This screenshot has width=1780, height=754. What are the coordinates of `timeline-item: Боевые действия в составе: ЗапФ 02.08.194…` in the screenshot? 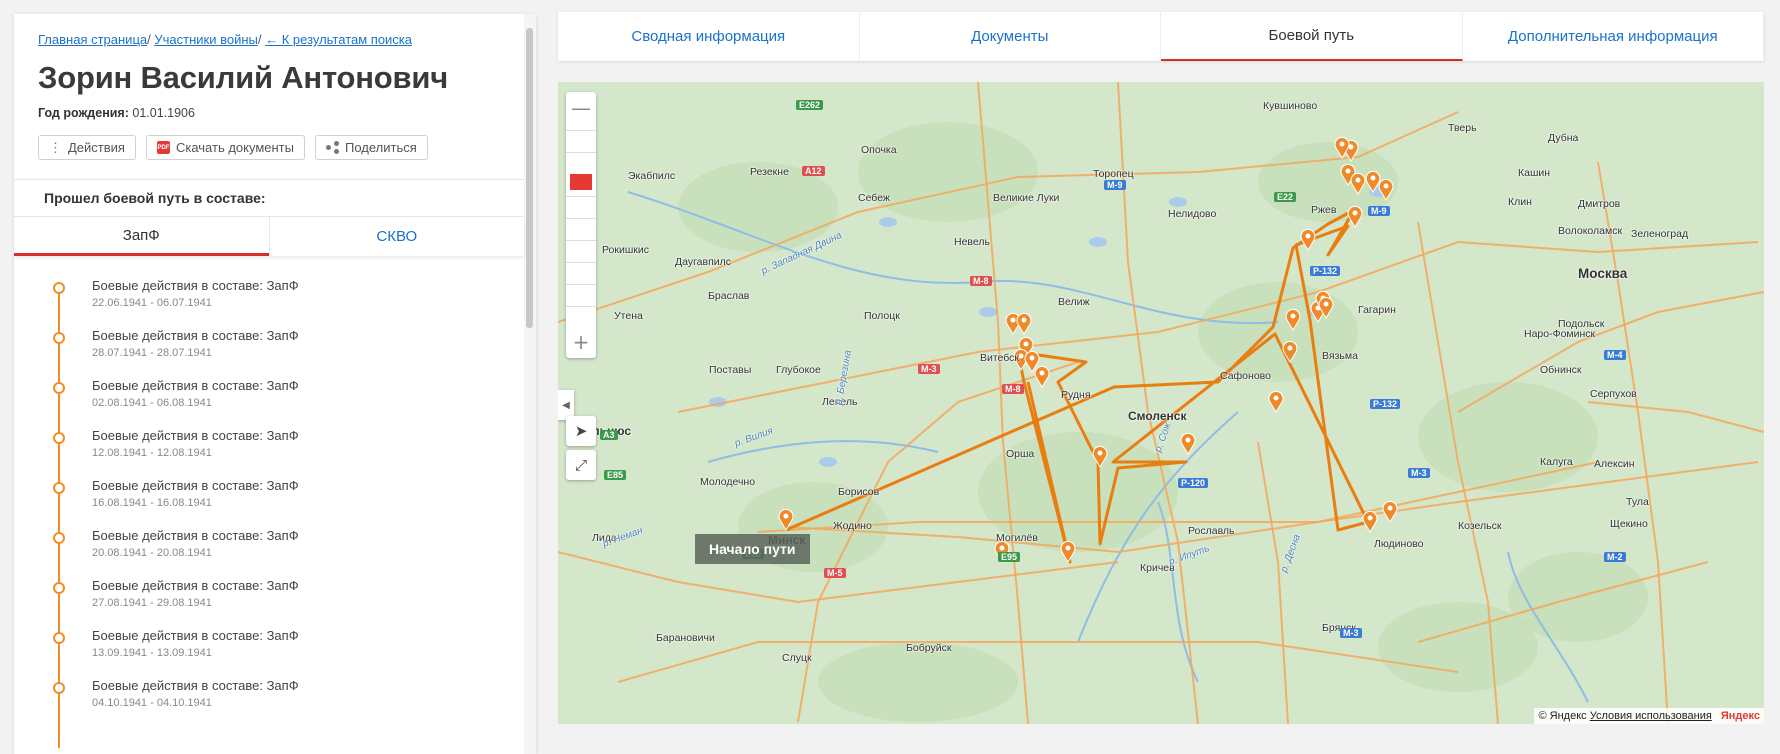 It's located at (264, 401).